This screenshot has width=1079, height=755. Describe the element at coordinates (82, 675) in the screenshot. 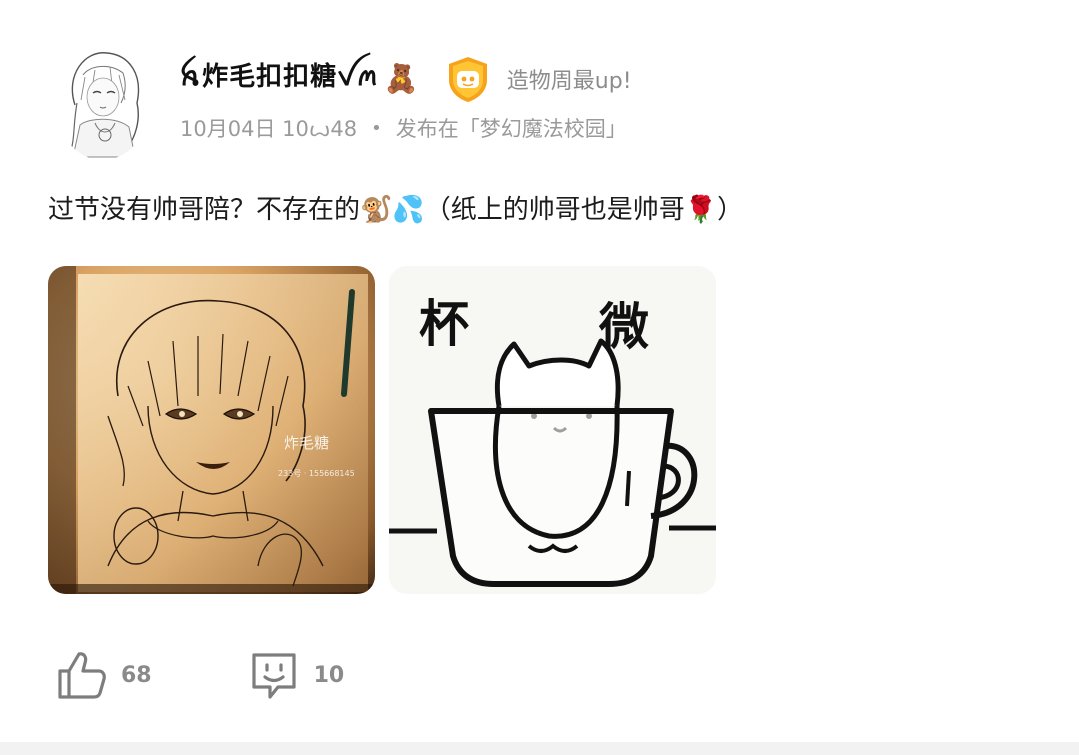

I see `thumbs-up-icon` at that location.